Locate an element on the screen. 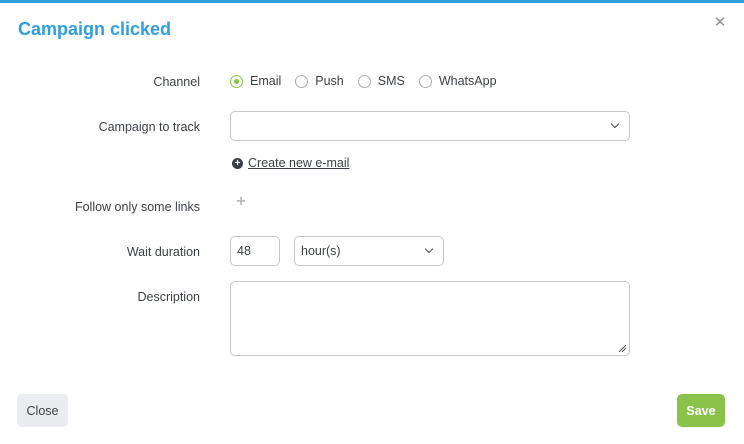 The height and width of the screenshot is (444, 744). create-email-link: + Create new e-mail is located at coordinates (290, 163).